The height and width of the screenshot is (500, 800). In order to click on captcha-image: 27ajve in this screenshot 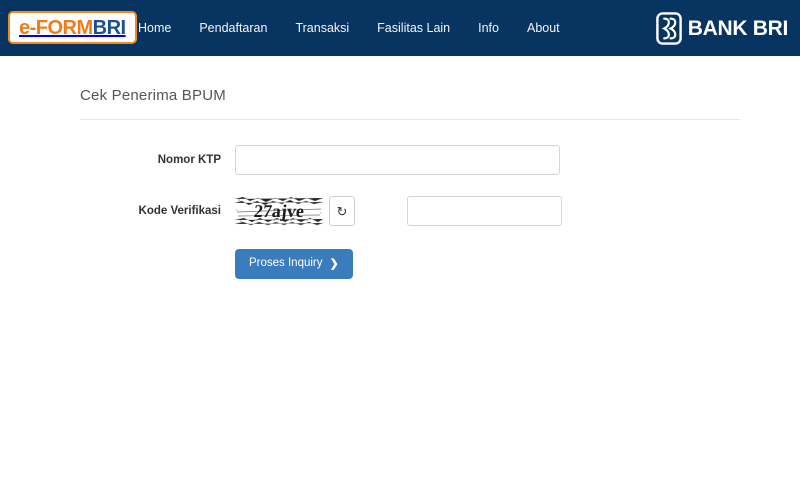, I will do `click(279, 211)`.